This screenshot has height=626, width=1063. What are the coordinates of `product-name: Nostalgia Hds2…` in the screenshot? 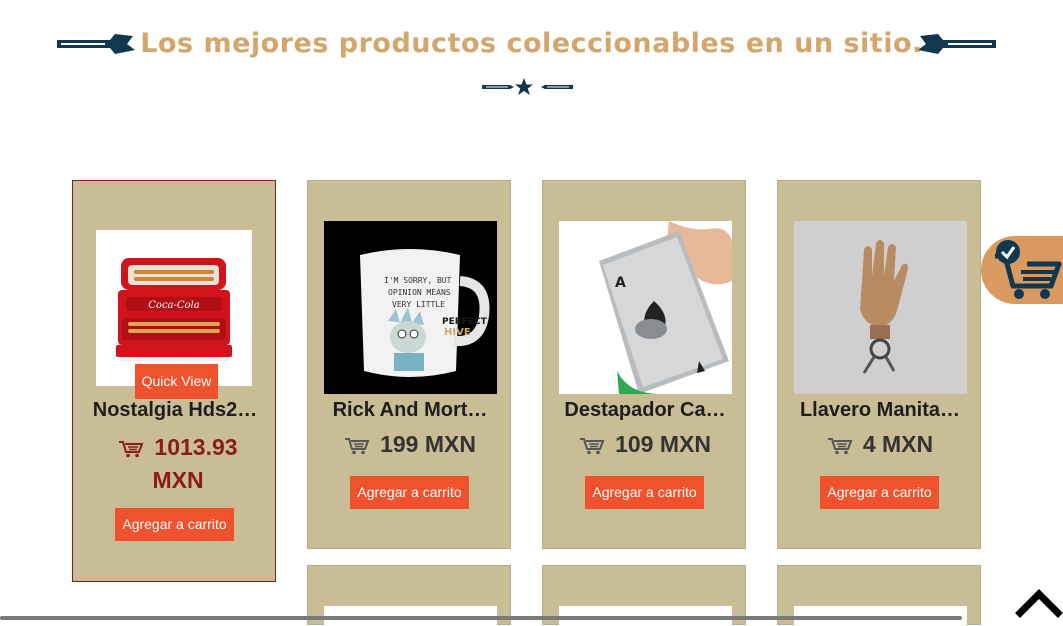 It's located at (175, 410).